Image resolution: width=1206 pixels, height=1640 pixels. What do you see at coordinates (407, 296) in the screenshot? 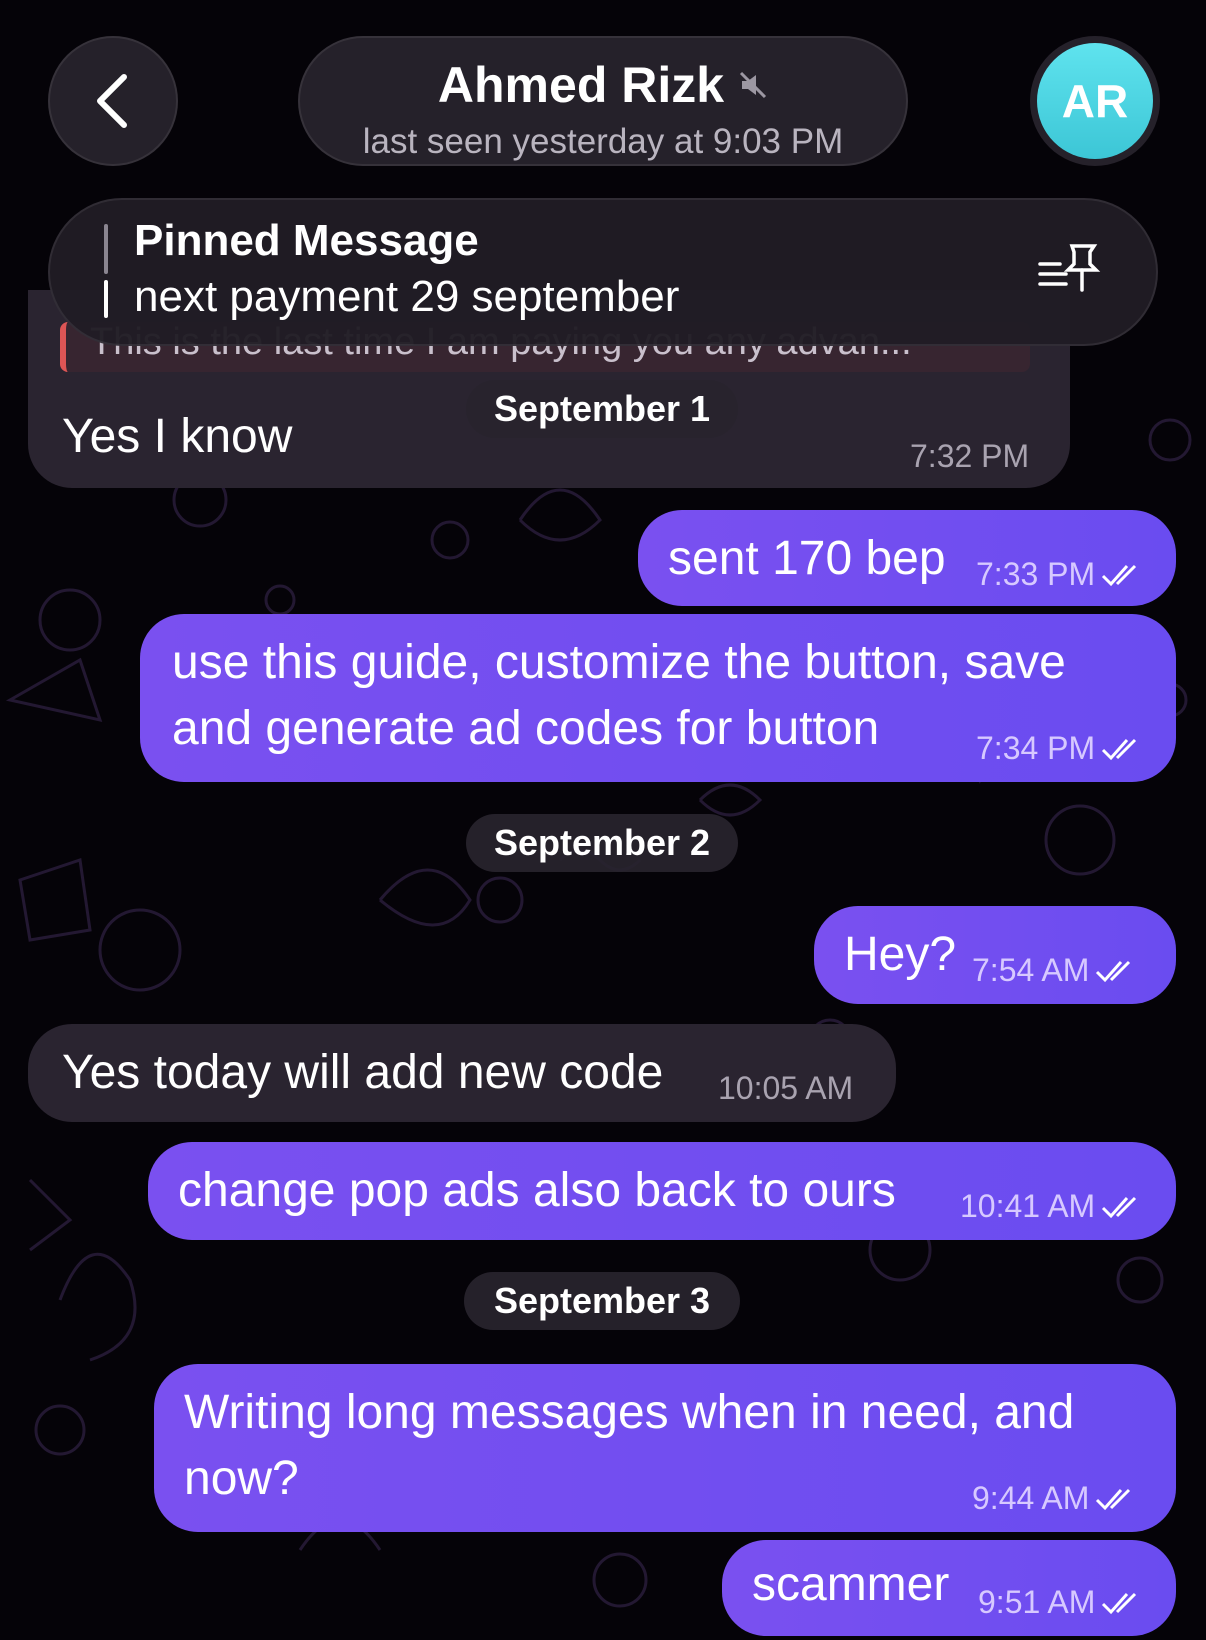
I see `pinned-text: next payment 29 september` at bounding box center [407, 296].